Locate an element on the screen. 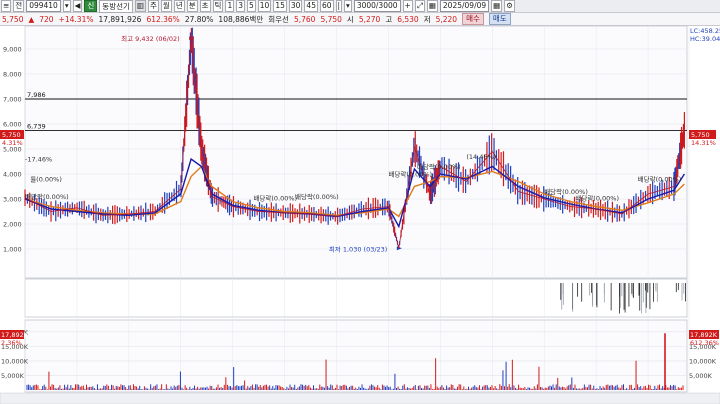 This screenshot has height=404, width=720. market-label: 회우선 is located at coordinates (278, 19).